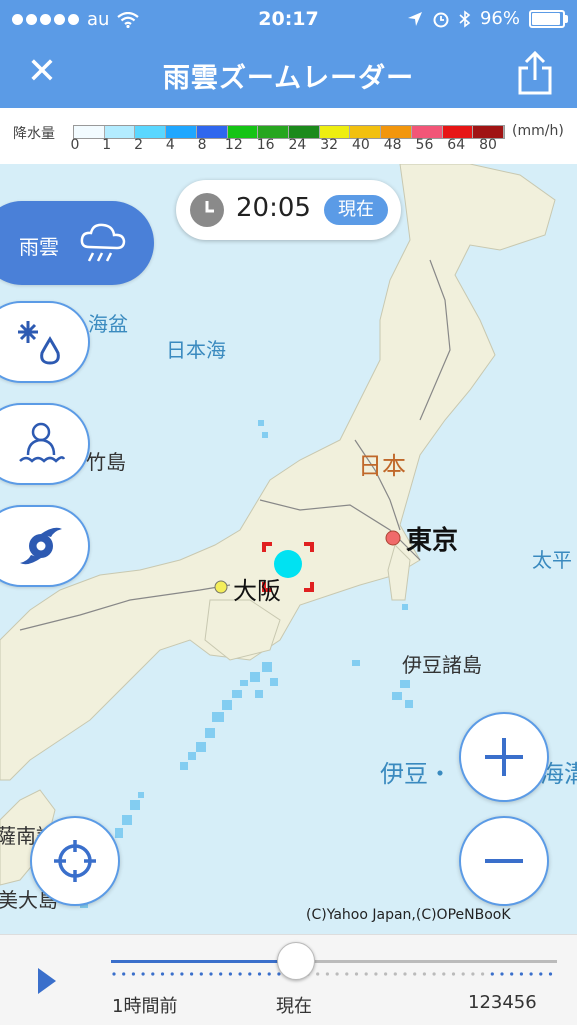  I want to click on bluetooth-icon, so click(465, 18).